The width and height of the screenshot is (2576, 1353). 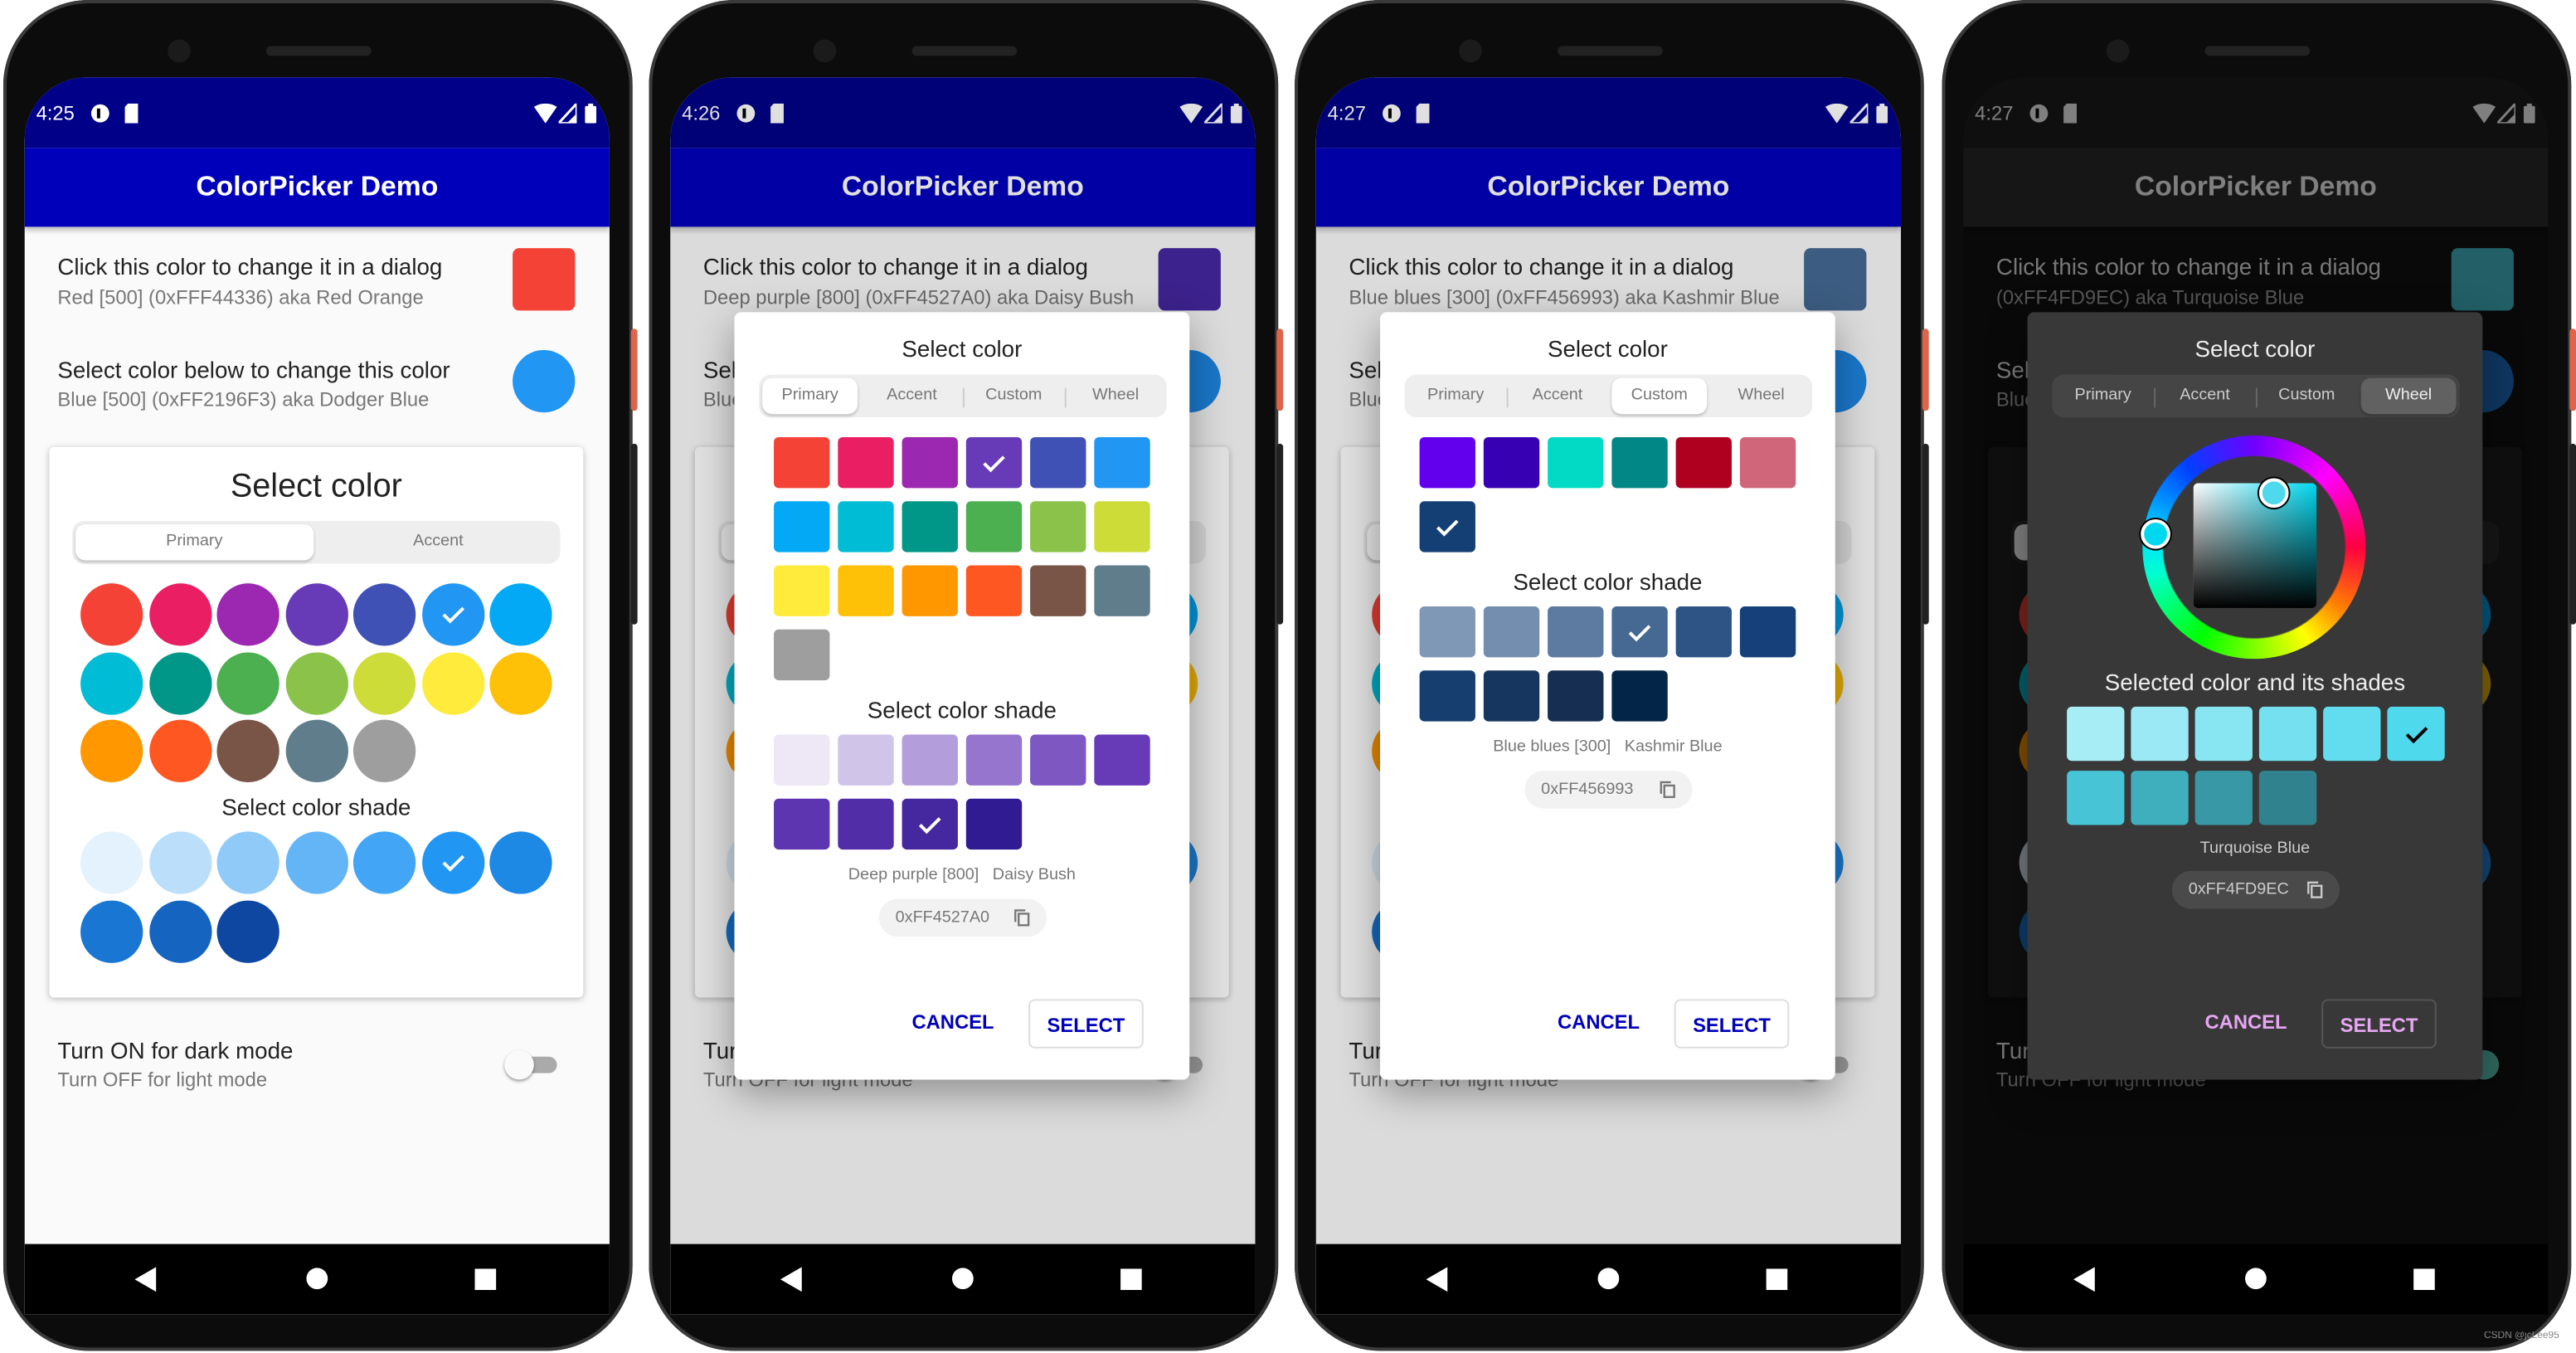 I want to click on saturation-value-square, so click(x=2255, y=546).